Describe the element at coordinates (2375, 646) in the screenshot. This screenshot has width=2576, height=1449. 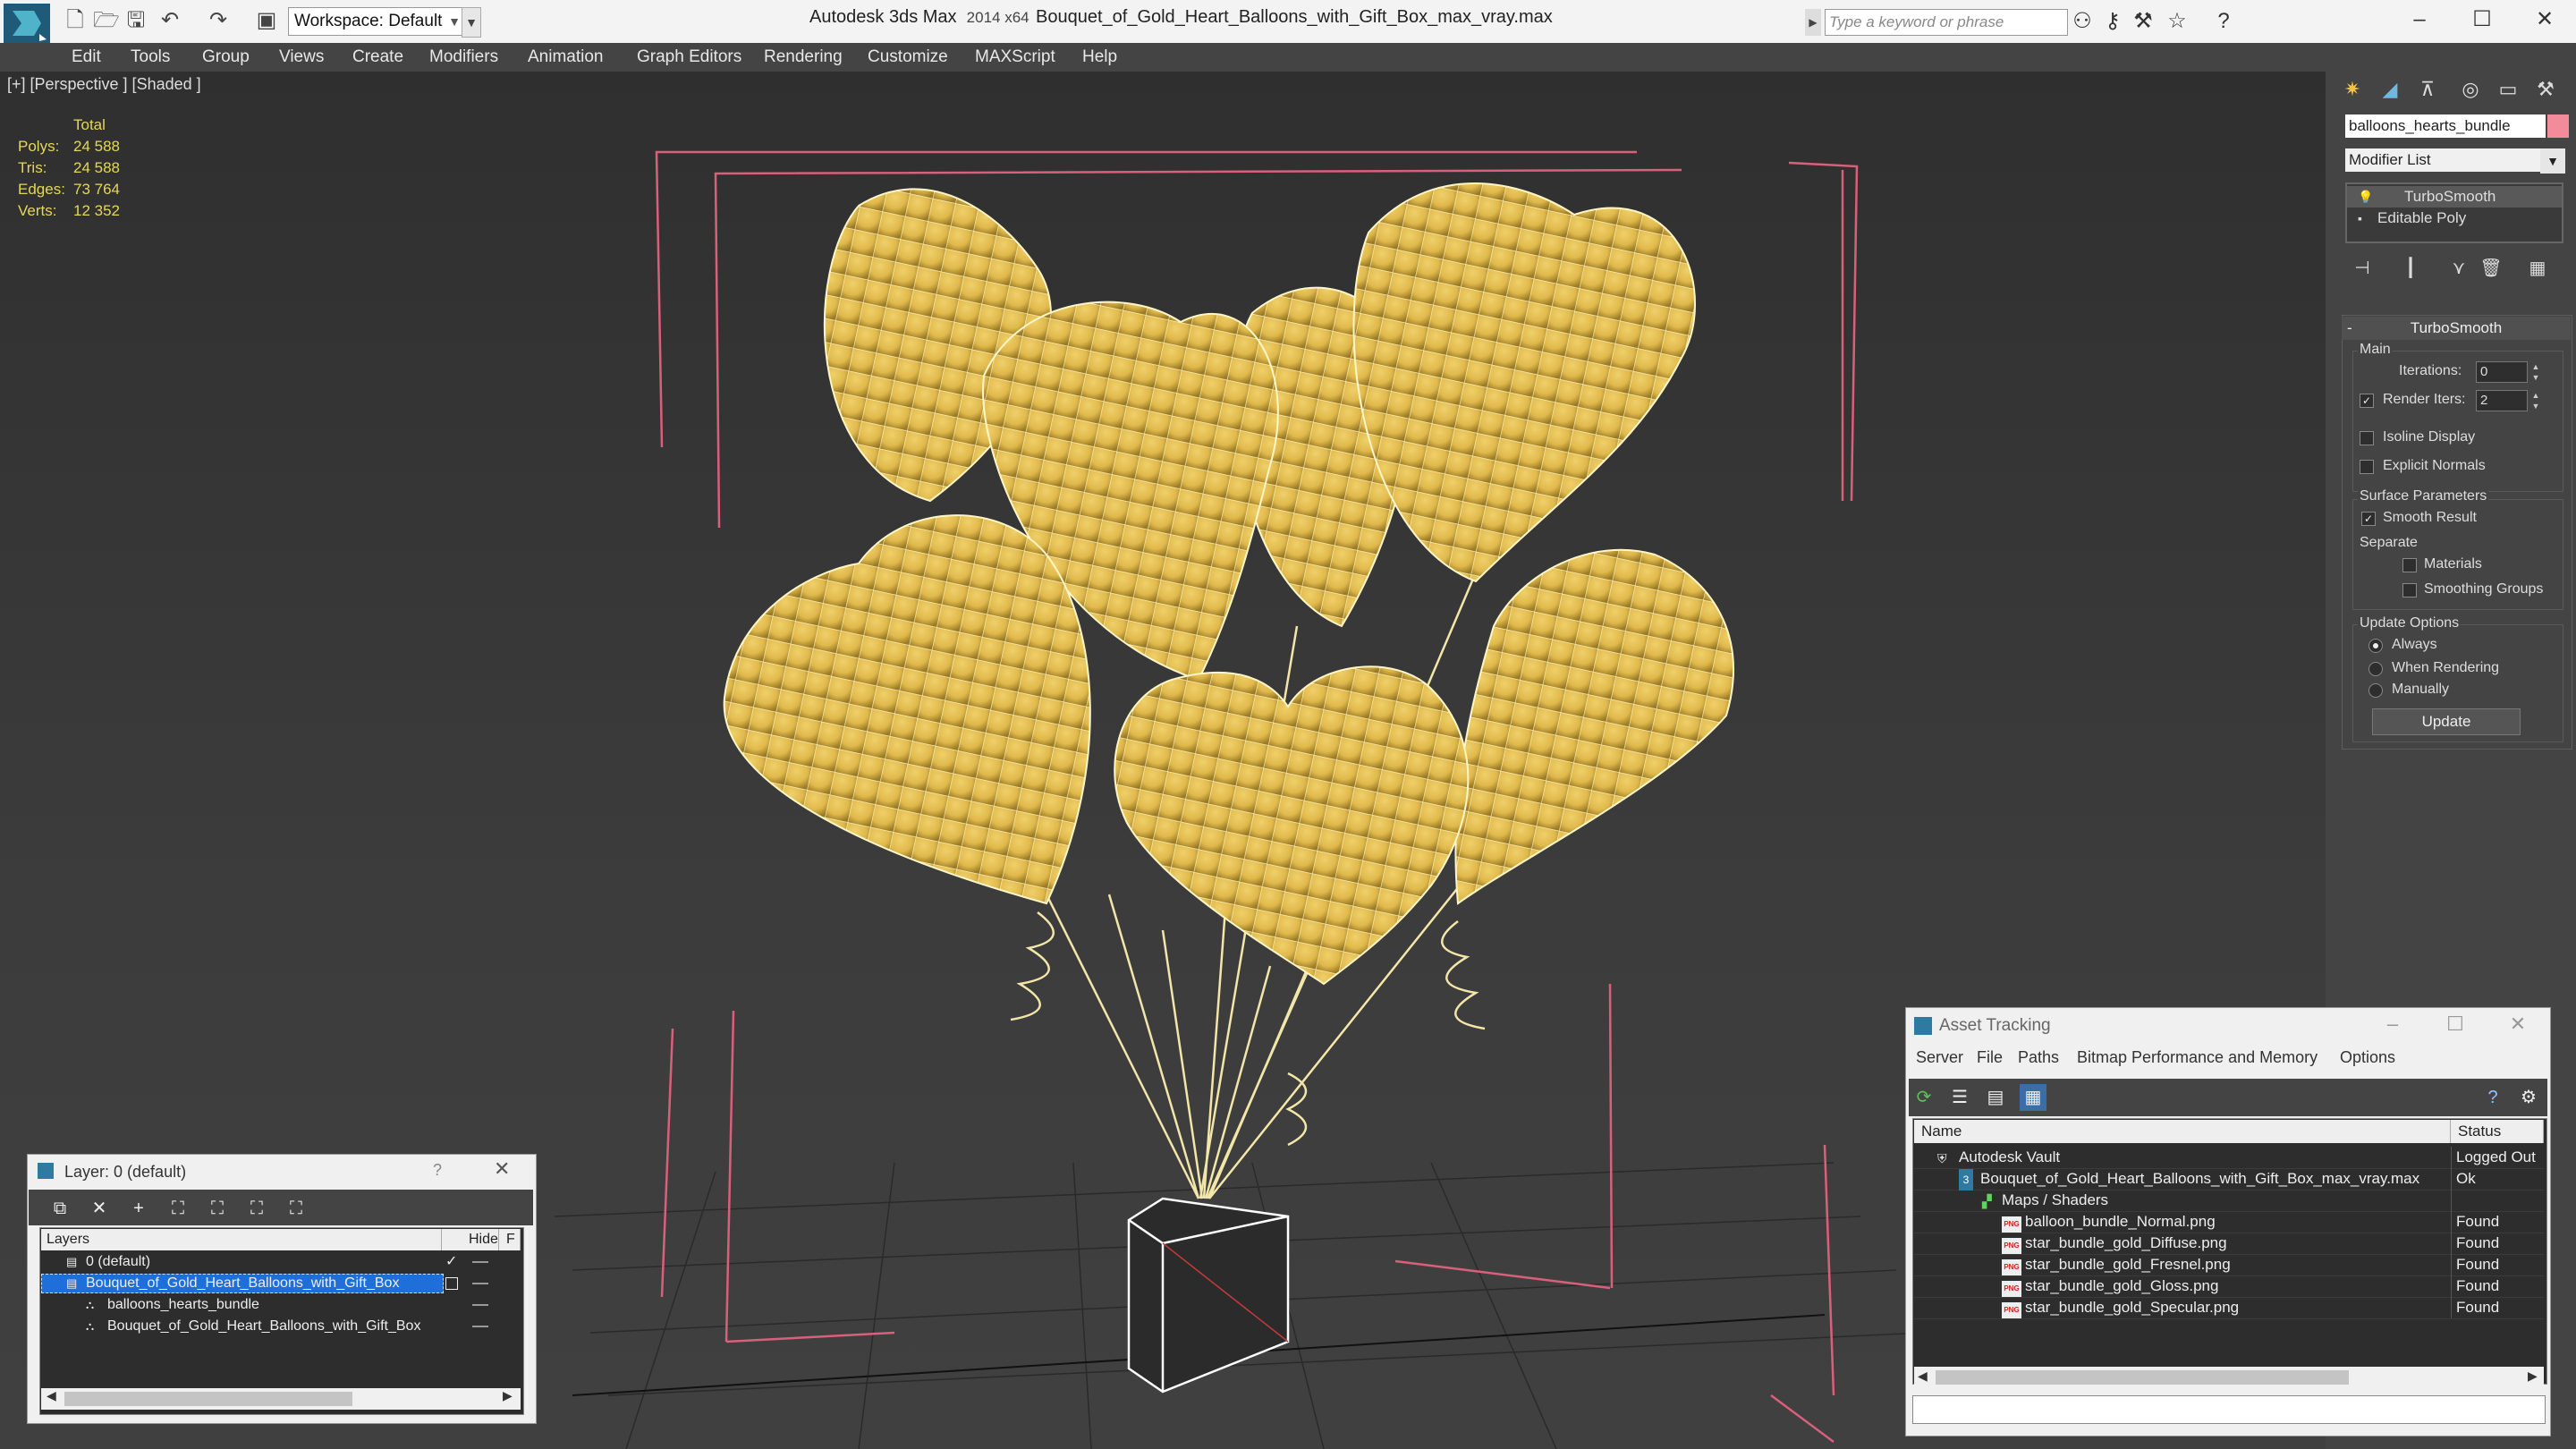
I see `always-radio` at that location.